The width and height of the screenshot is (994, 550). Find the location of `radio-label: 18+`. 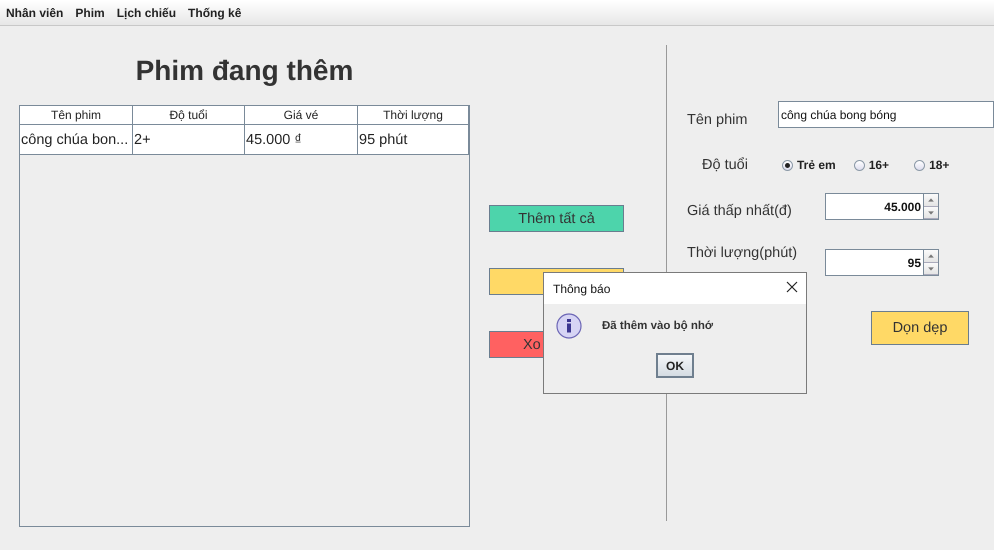

radio-label: 18+ is located at coordinates (939, 165).